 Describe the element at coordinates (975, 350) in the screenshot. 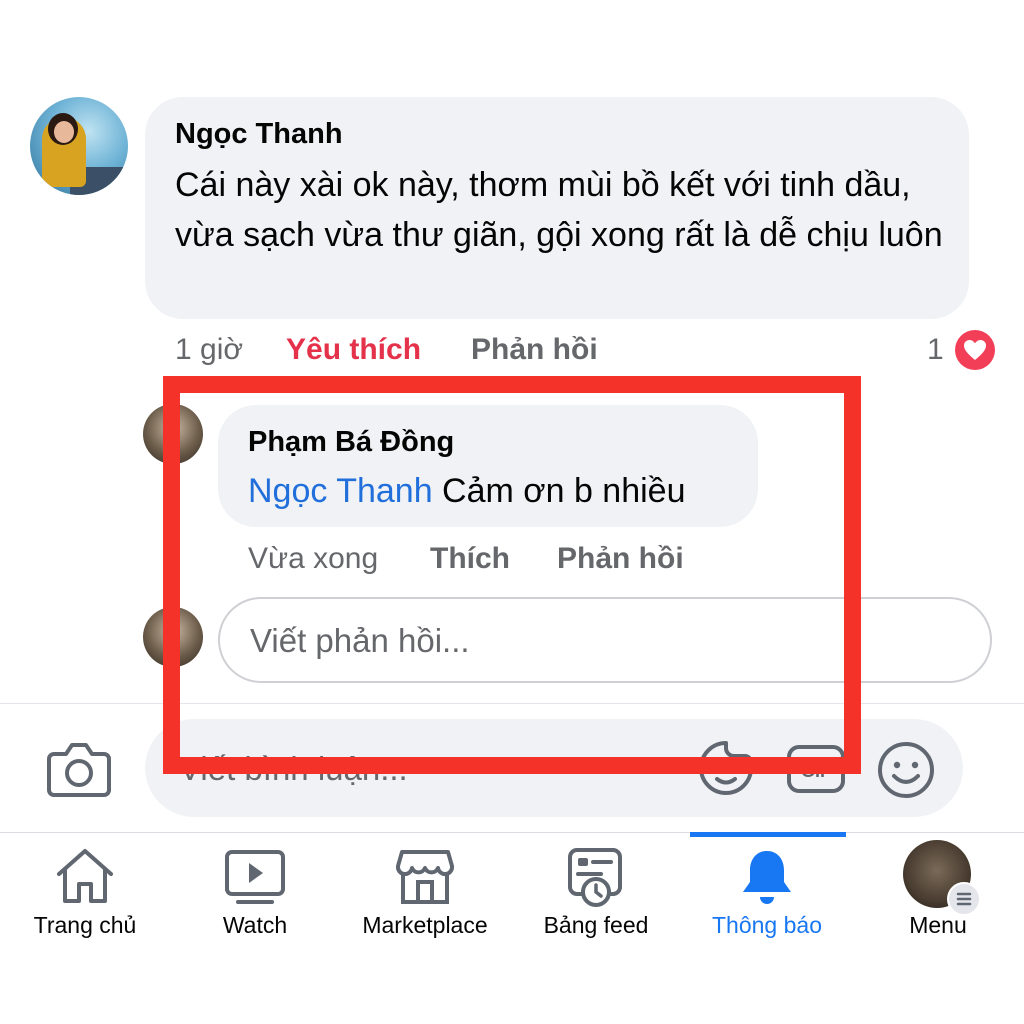

I see `heart-icon` at that location.